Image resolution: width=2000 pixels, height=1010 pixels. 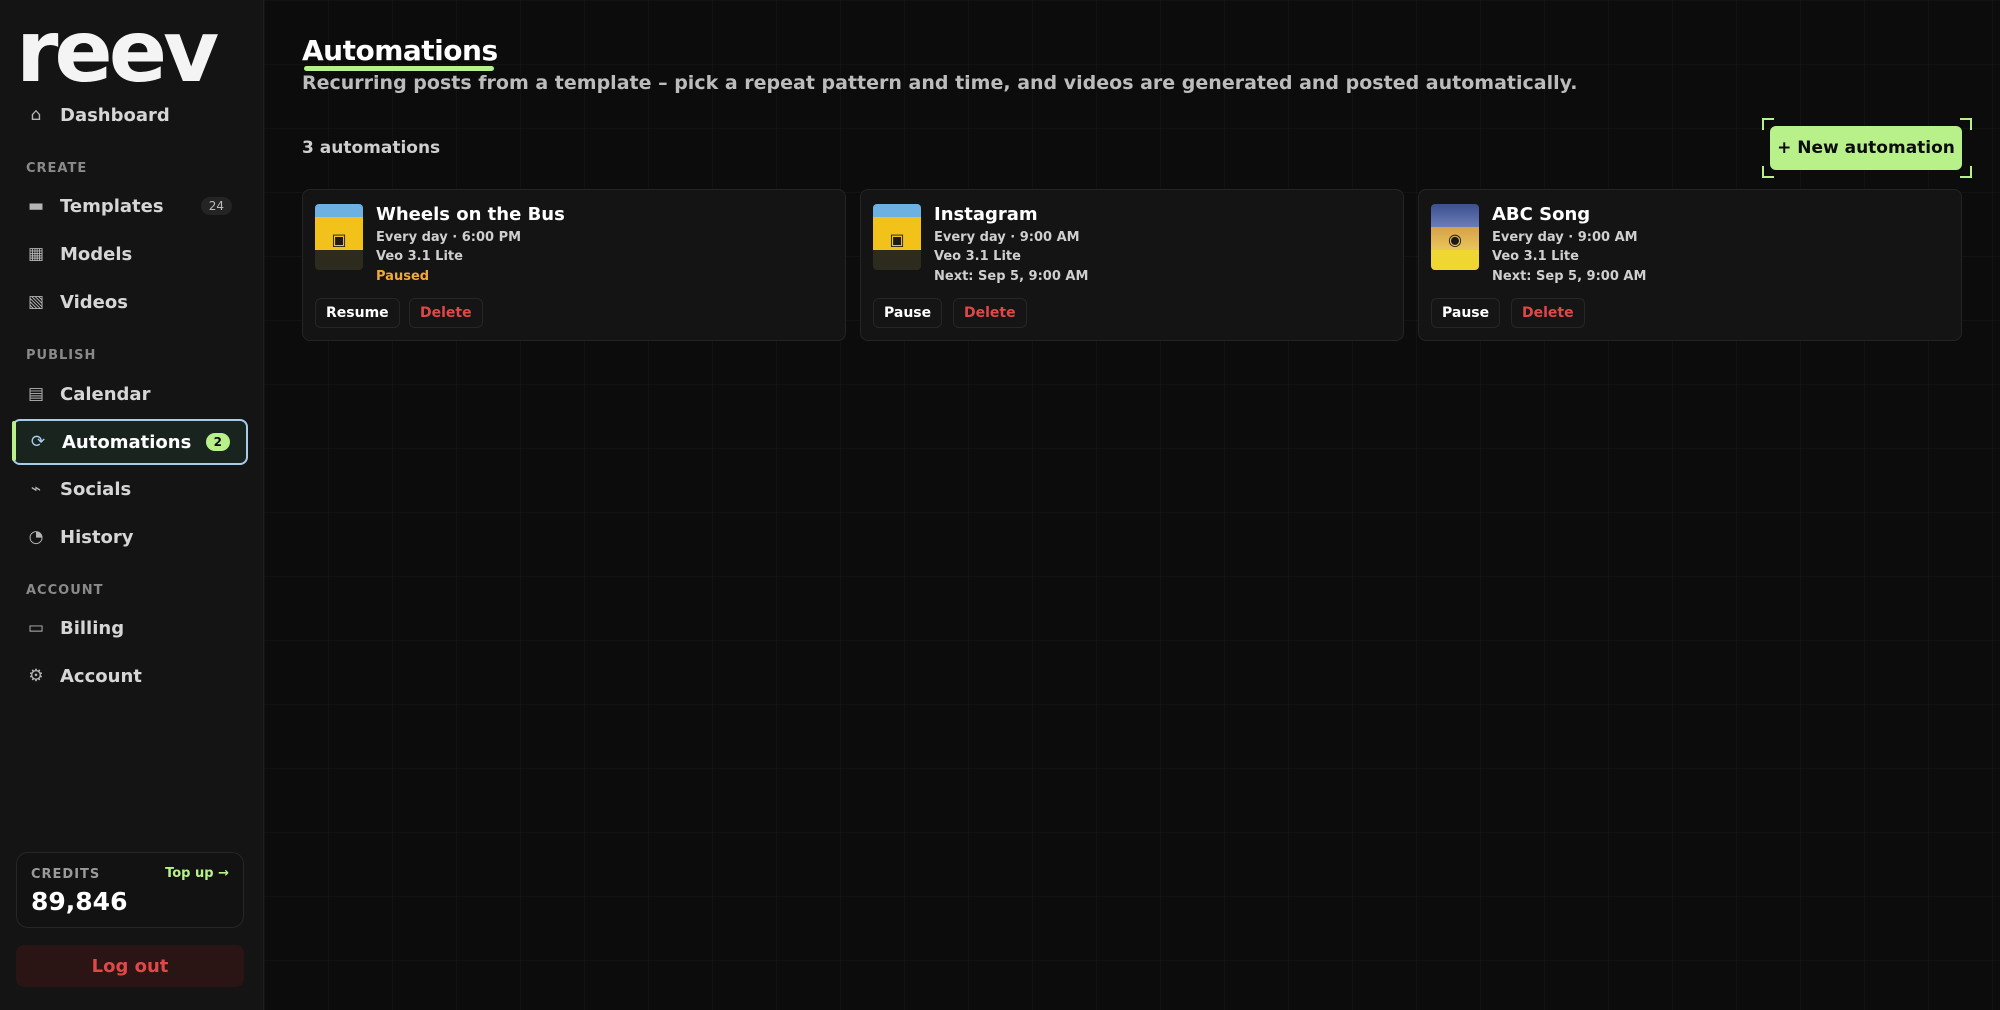 I want to click on home-icon: ⌂, so click(x=36, y=115).